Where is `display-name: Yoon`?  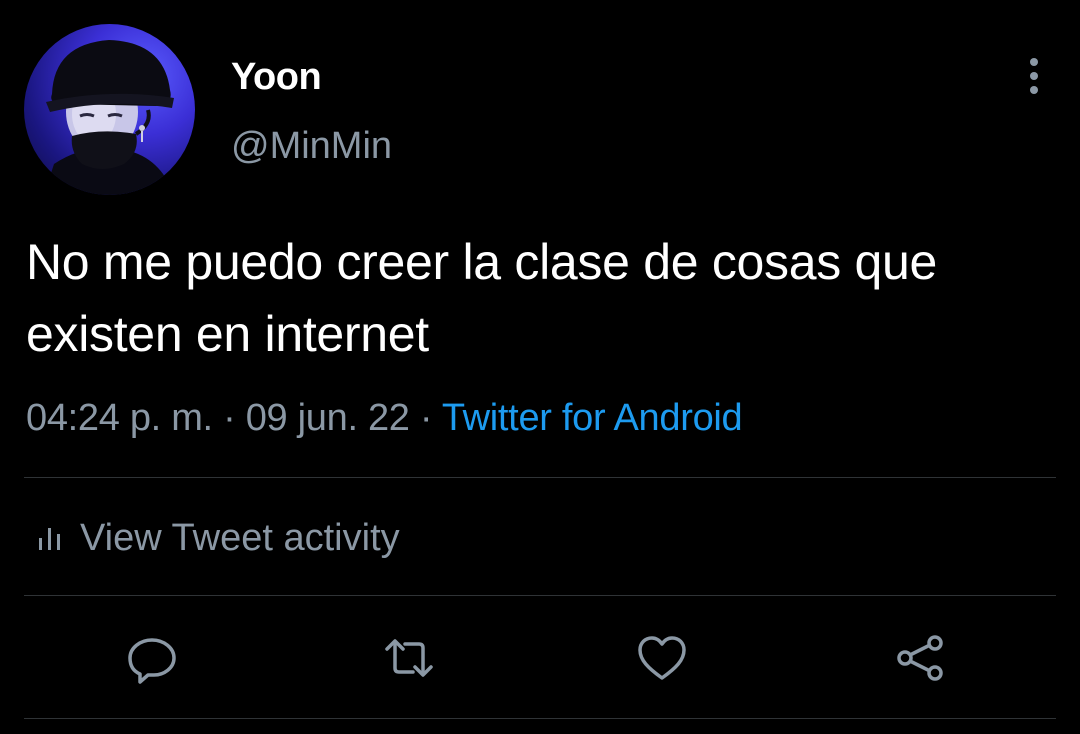
display-name: Yoon is located at coordinates (276, 77).